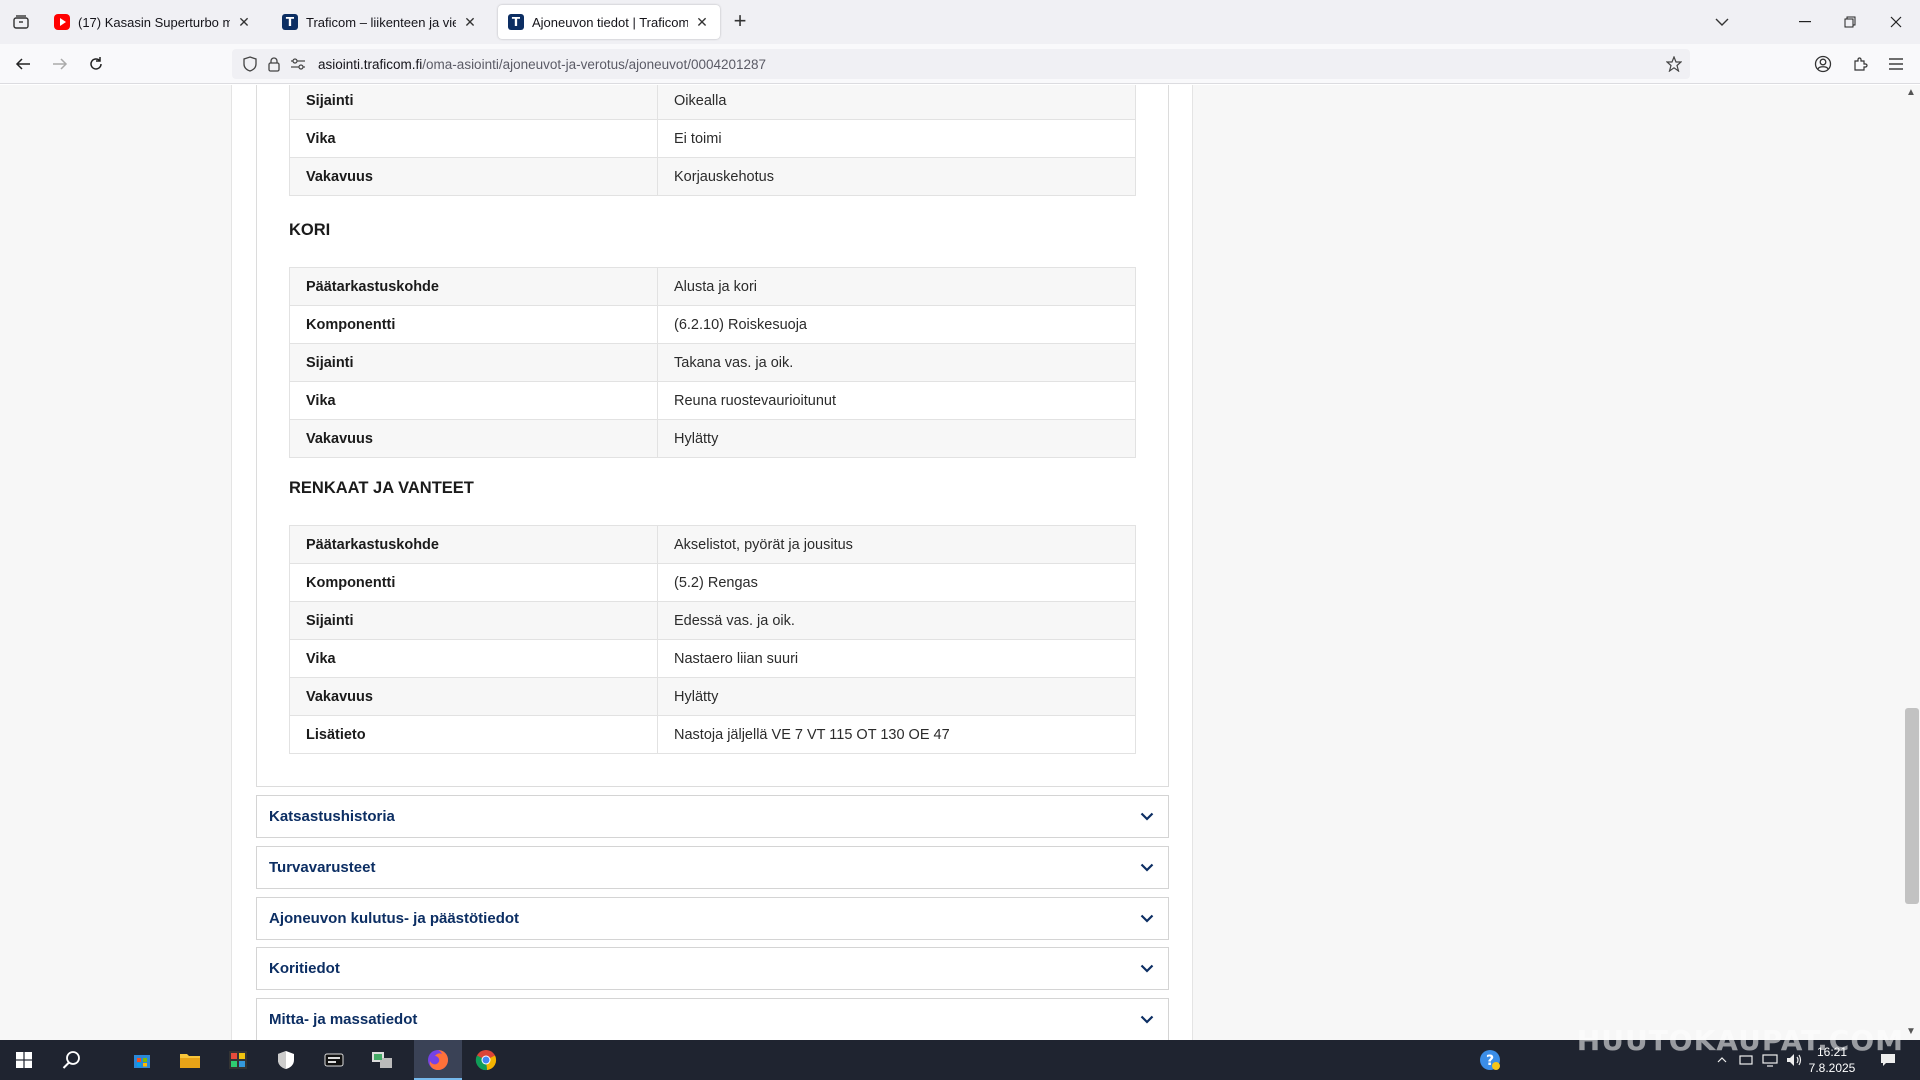  What do you see at coordinates (1912, 806) in the screenshot?
I see `scrollbar-thumb` at bounding box center [1912, 806].